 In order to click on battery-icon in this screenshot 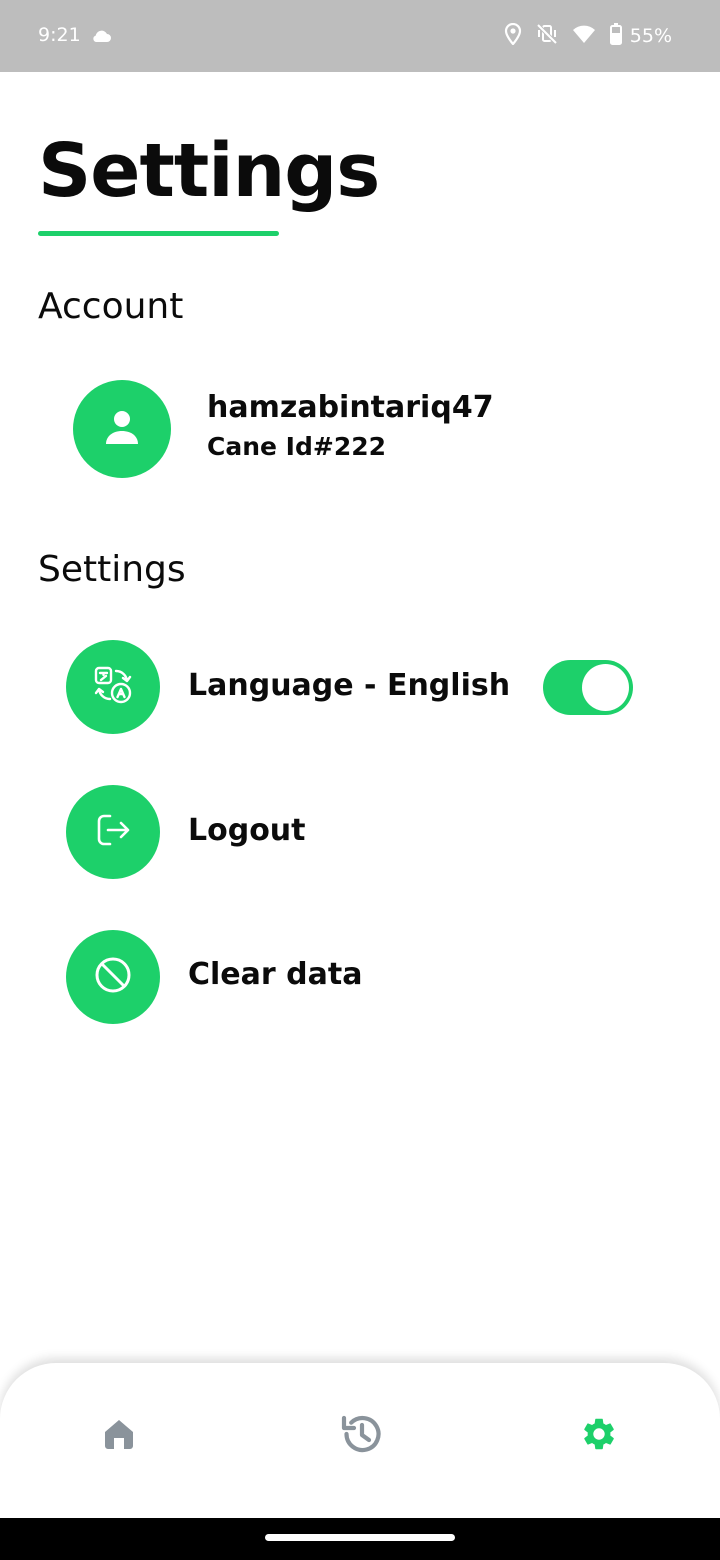, I will do `click(615, 36)`.